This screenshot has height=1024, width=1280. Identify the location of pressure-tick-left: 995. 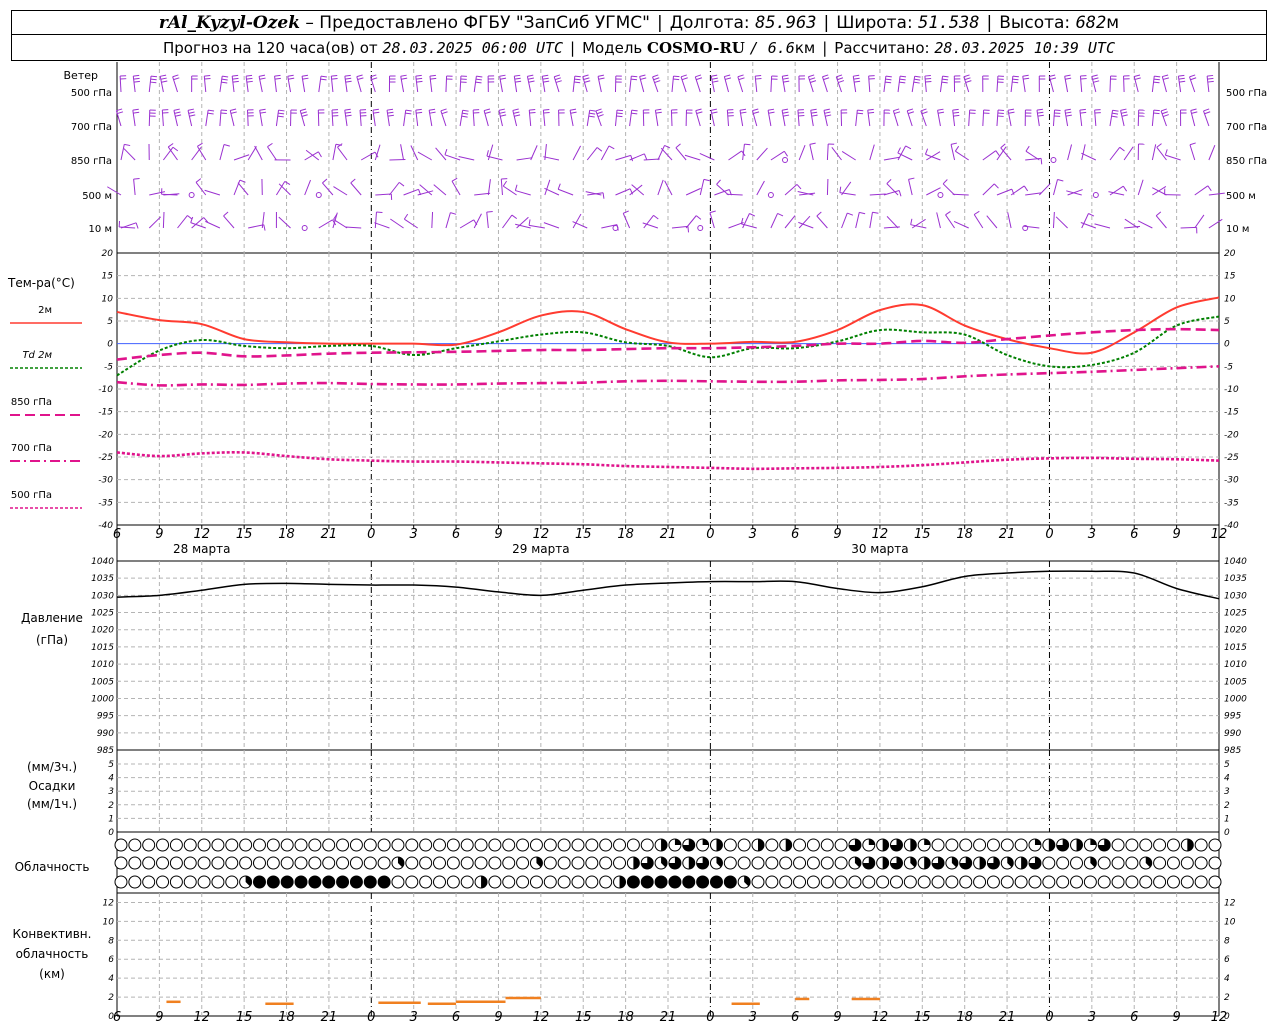
(105, 717).